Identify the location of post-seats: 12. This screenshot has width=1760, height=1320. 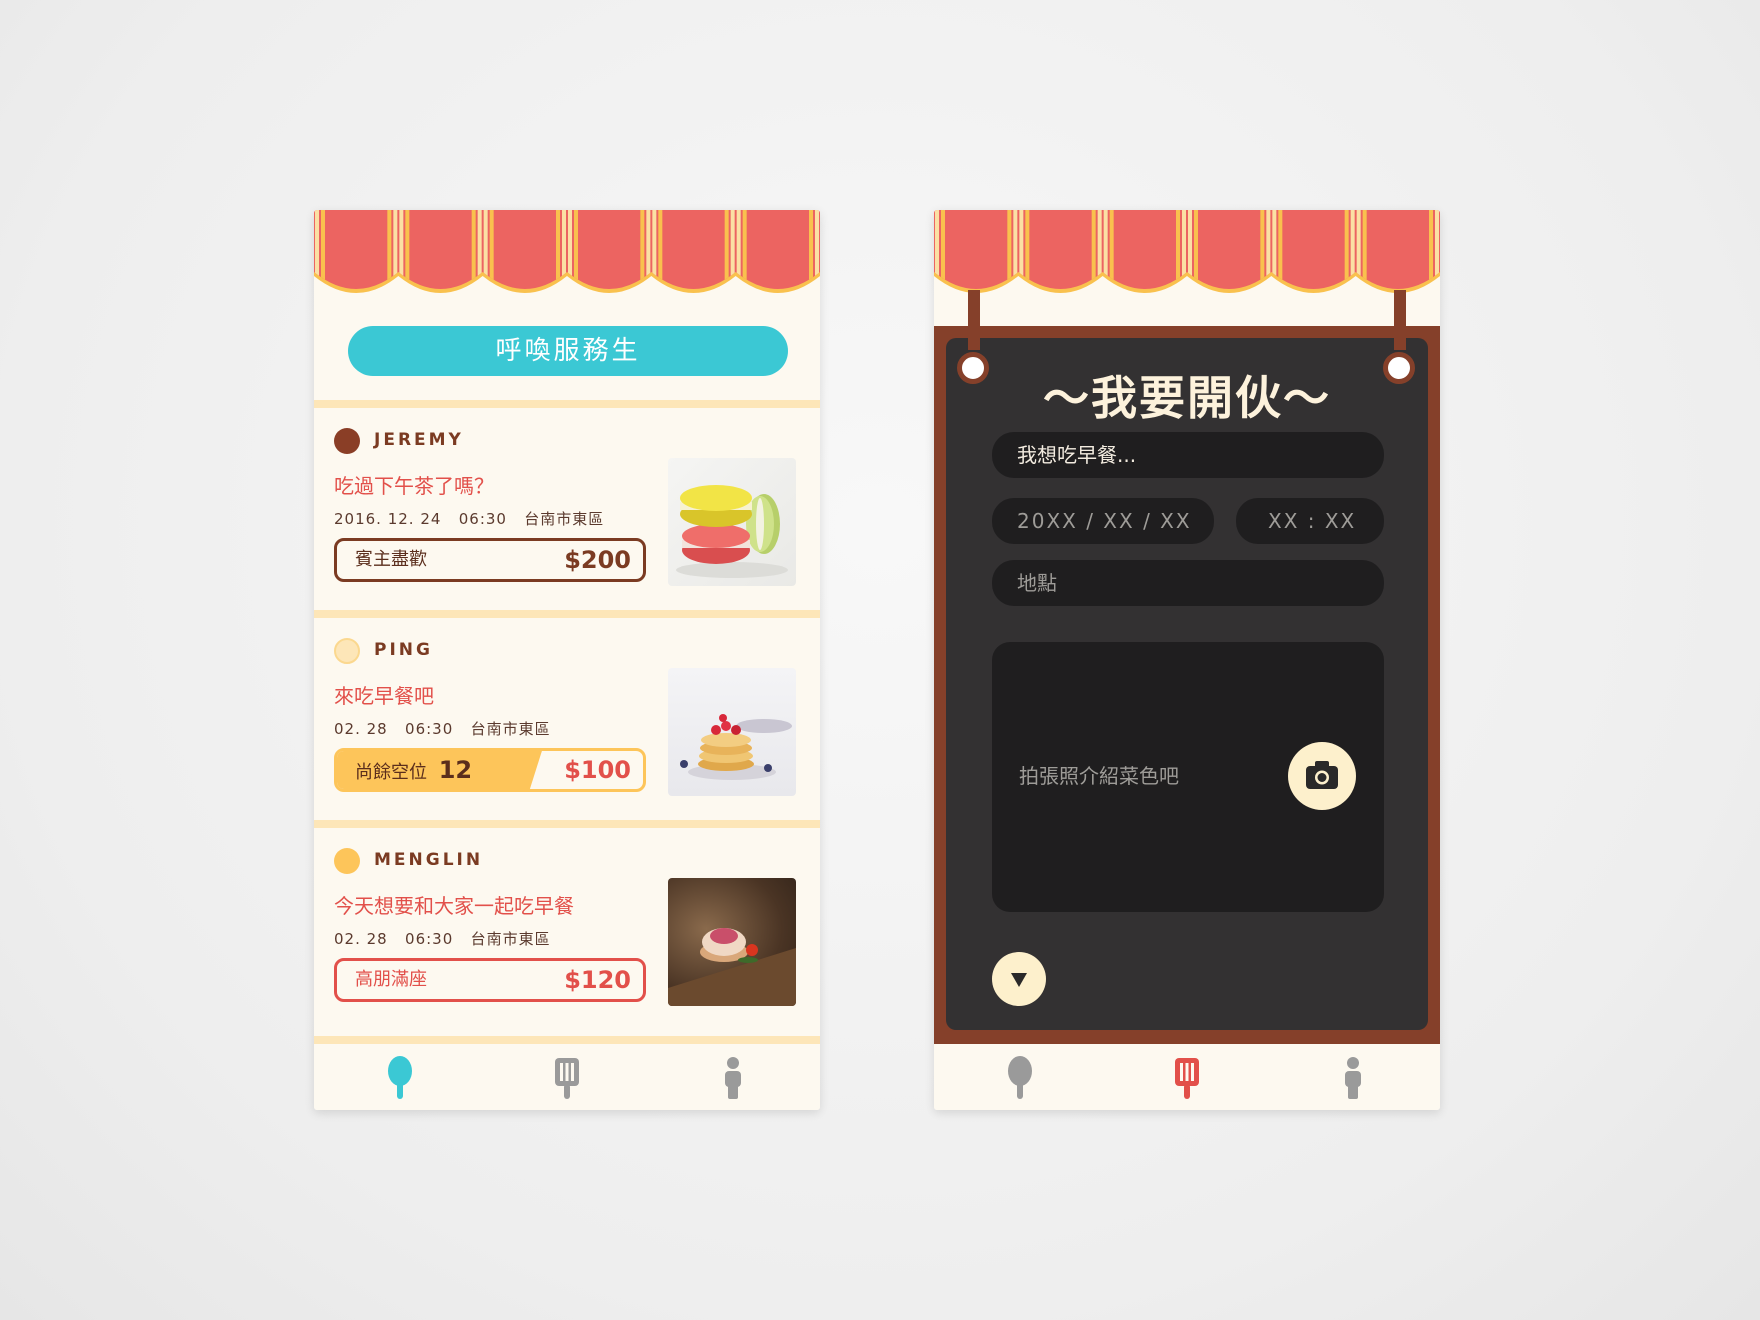
(455, 770).